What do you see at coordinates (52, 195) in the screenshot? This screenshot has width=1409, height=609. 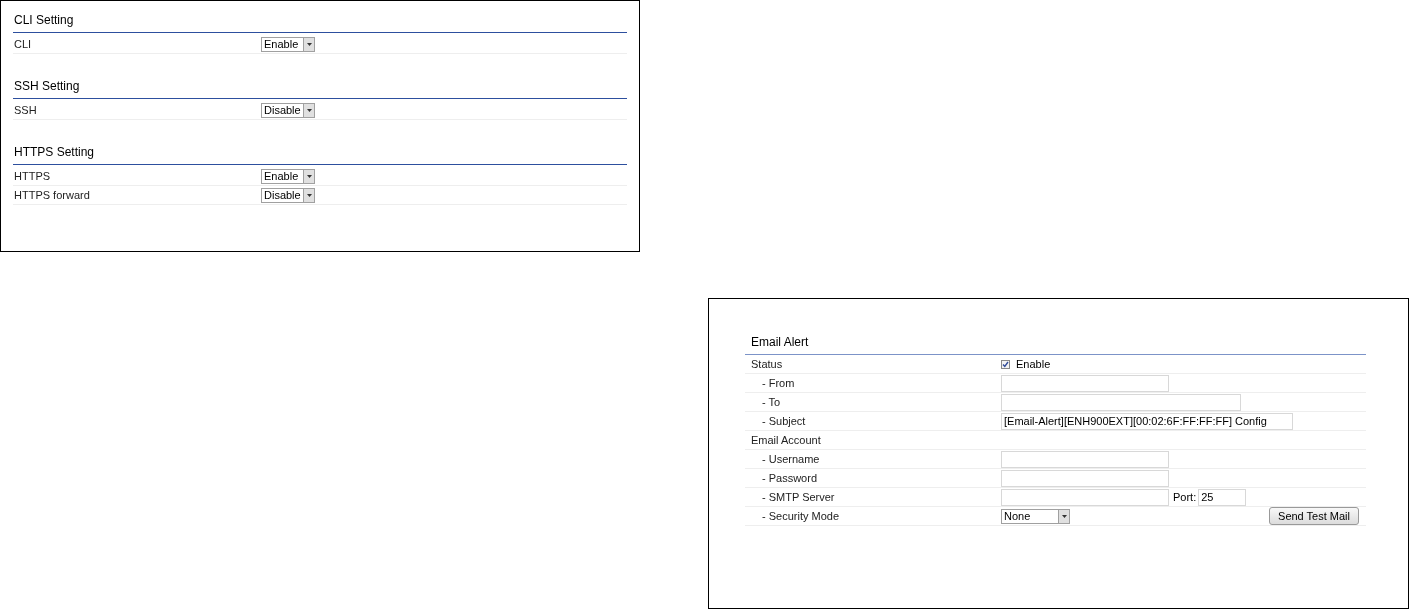 I see `setting-label: HTTPS forward` at bounding box center [52, 195].